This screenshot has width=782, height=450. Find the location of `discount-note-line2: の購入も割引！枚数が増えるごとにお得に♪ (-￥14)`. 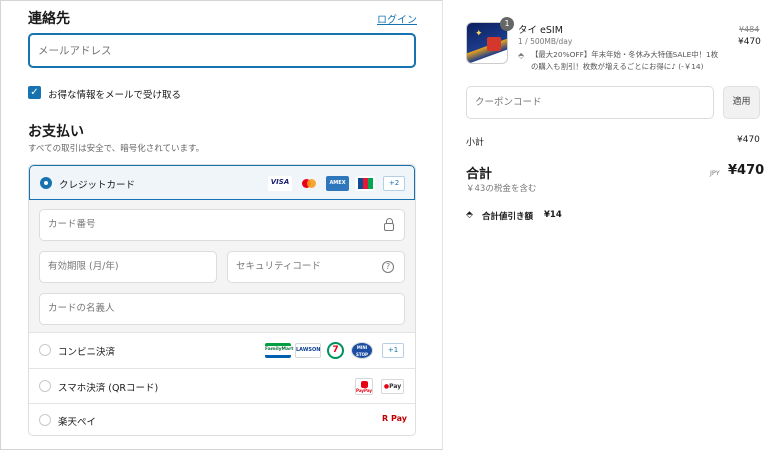

discount-note-line2: の購入も割引！枚数が増えるごとにお得に♪ (-￥14) is located at coordinates (617, 66).